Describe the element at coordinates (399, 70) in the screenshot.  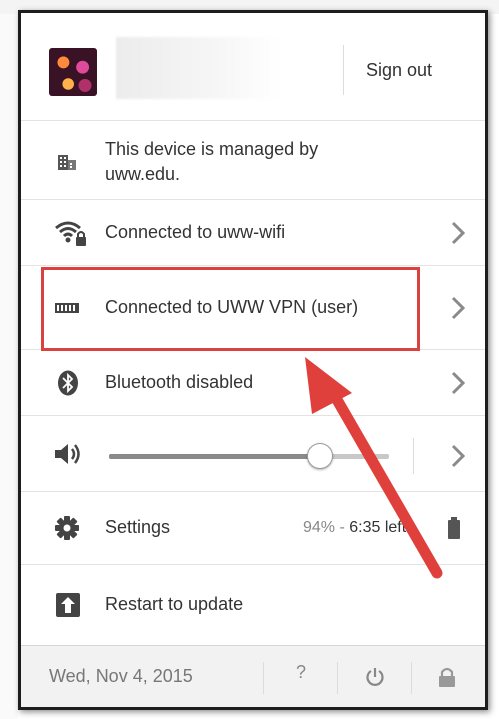
I see `sign-out-button: Sign out` at that location.